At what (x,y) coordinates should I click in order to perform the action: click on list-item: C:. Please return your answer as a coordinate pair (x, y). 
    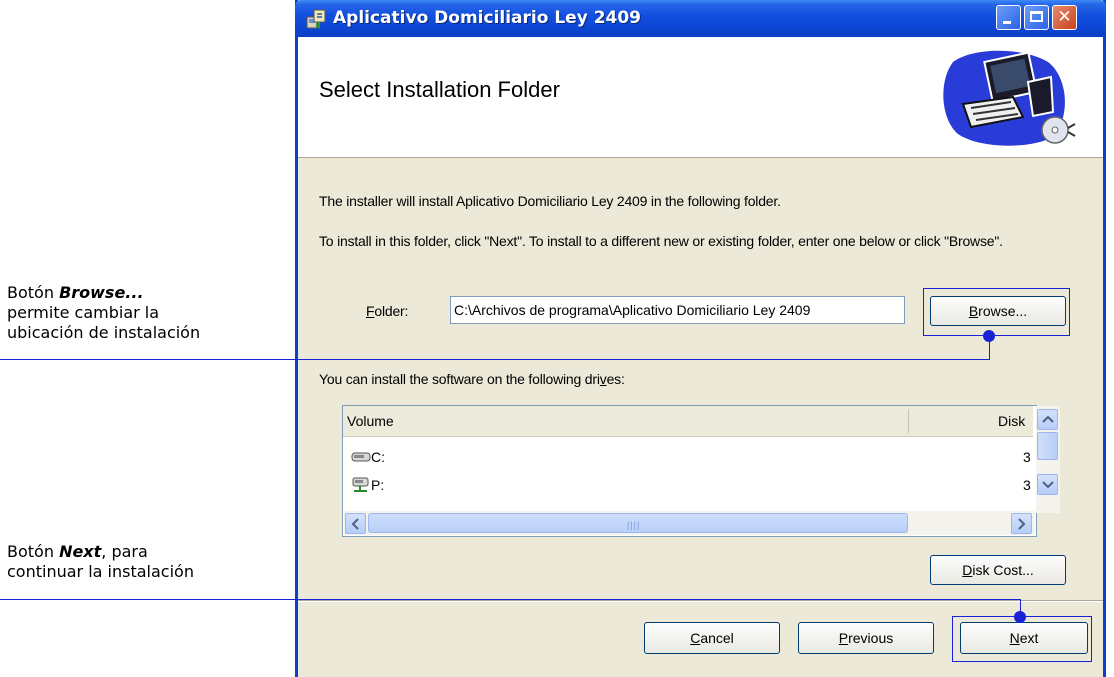
    Looking at the image, I should click on (368, 457).